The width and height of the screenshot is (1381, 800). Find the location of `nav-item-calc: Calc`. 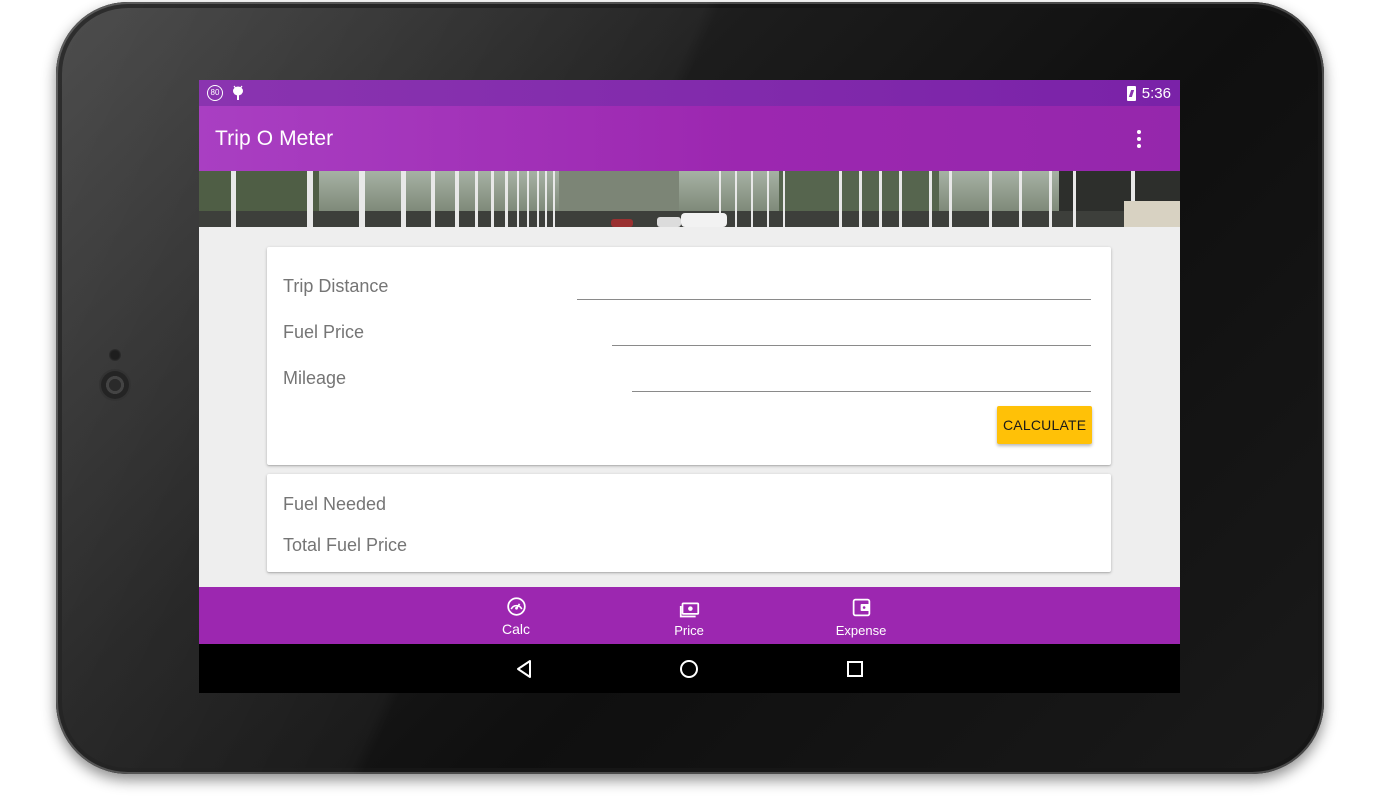

nav-item-calc: Calc is located at coordinates (516, 615).